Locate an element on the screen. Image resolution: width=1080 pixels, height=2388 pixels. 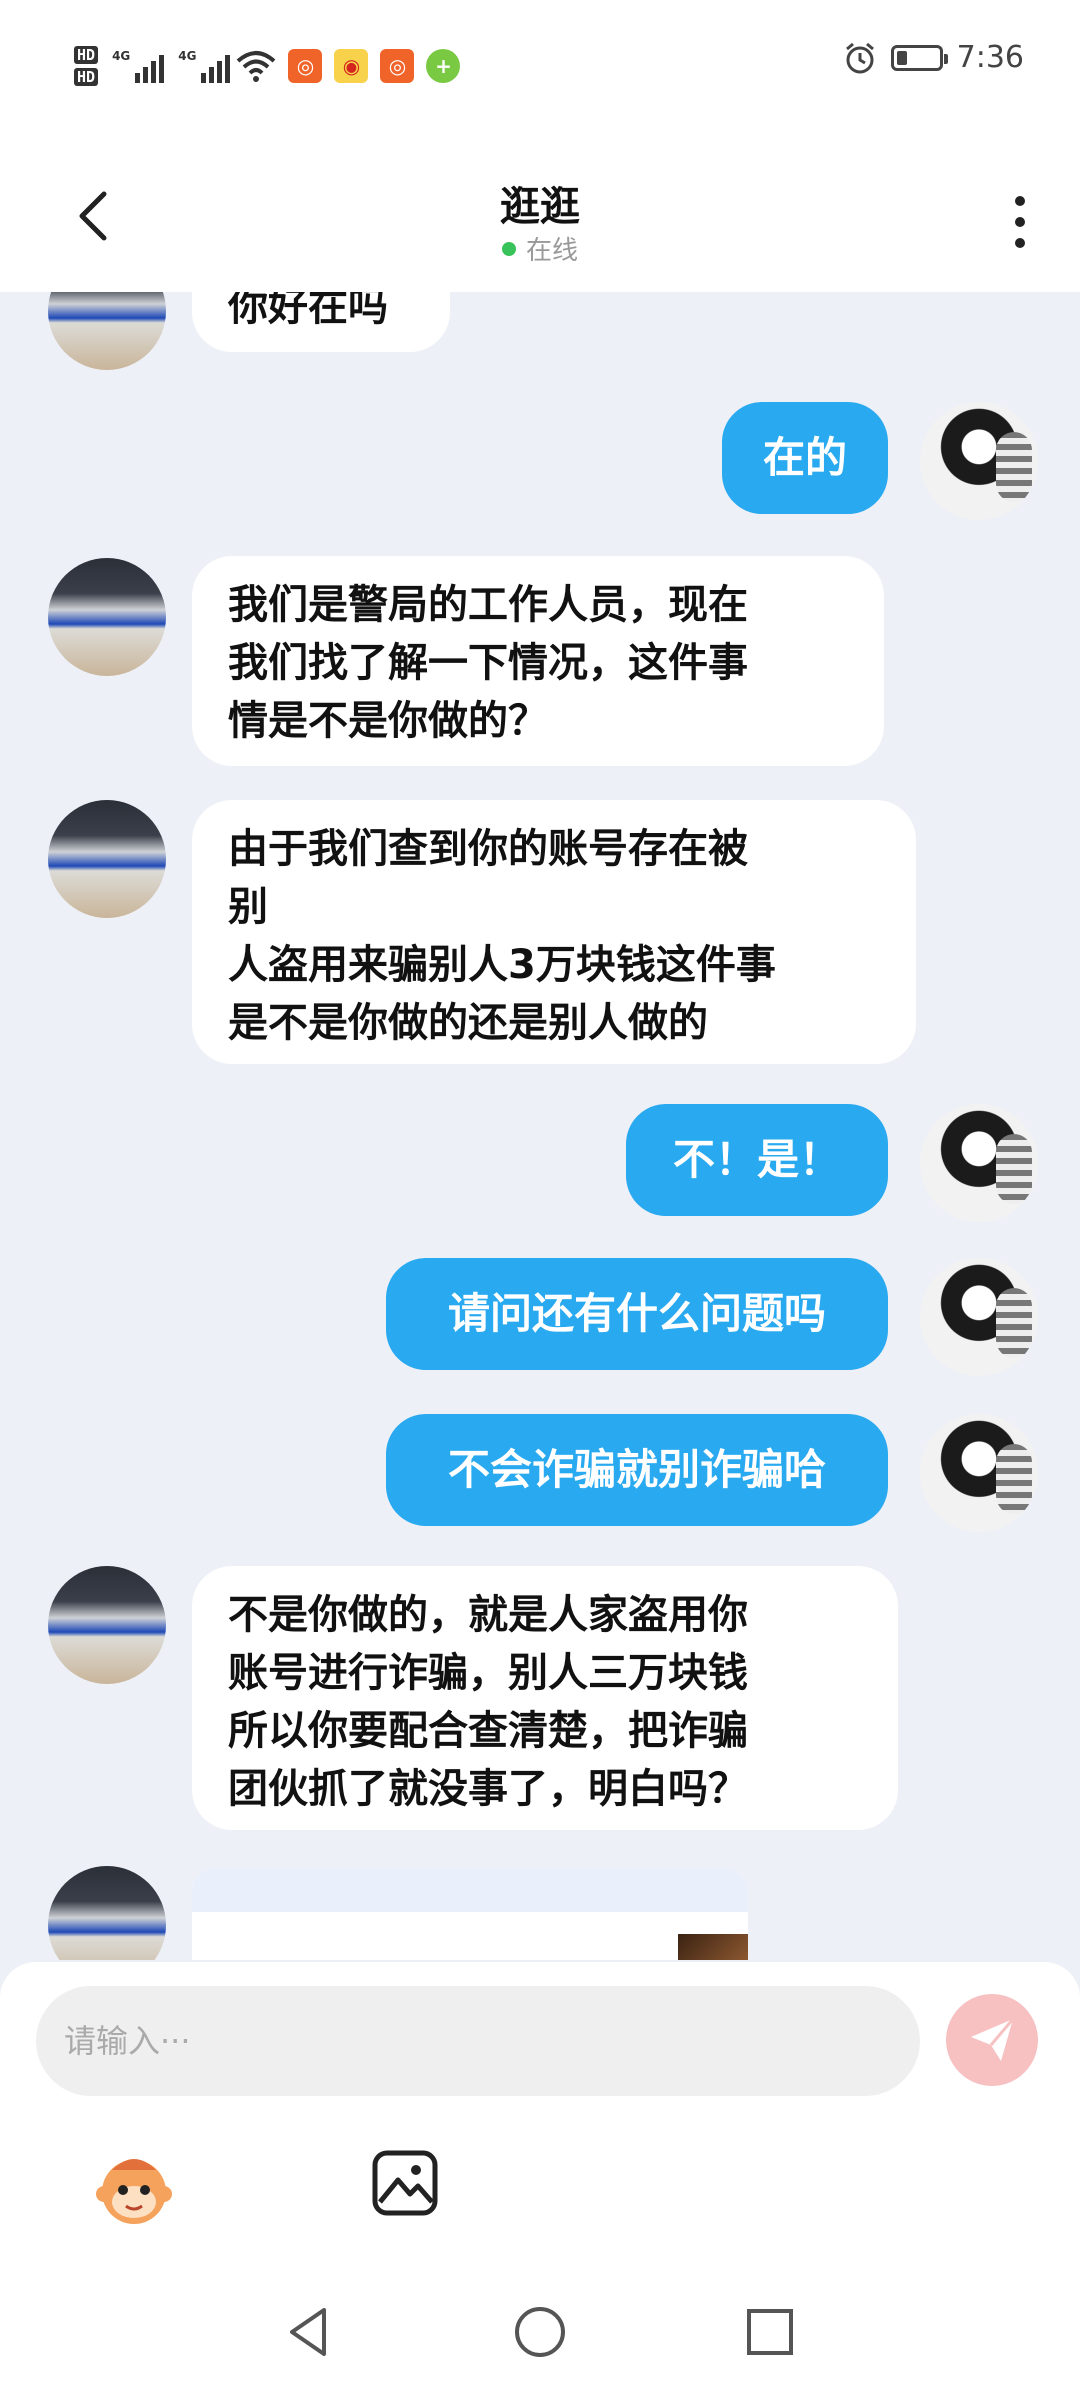
online-dot-icon is located at coordinates (508, 248).